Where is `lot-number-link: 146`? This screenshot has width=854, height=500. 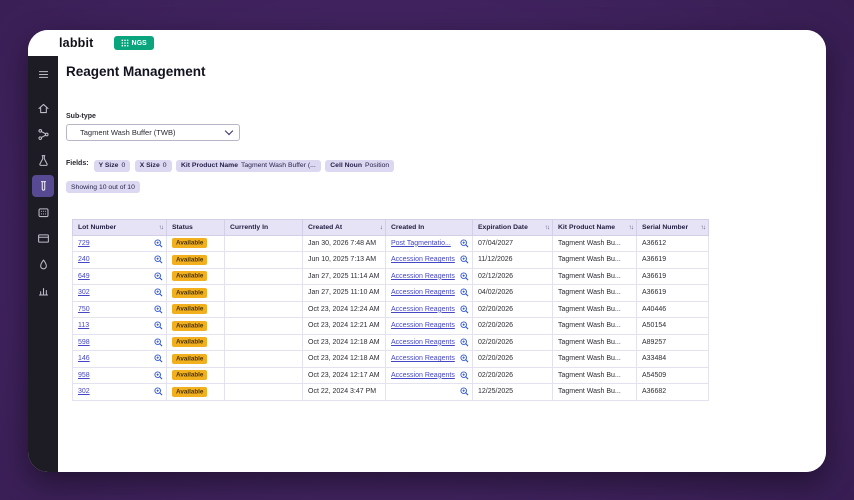 lot-number-link: 146 is located at coordinates (84, 358).